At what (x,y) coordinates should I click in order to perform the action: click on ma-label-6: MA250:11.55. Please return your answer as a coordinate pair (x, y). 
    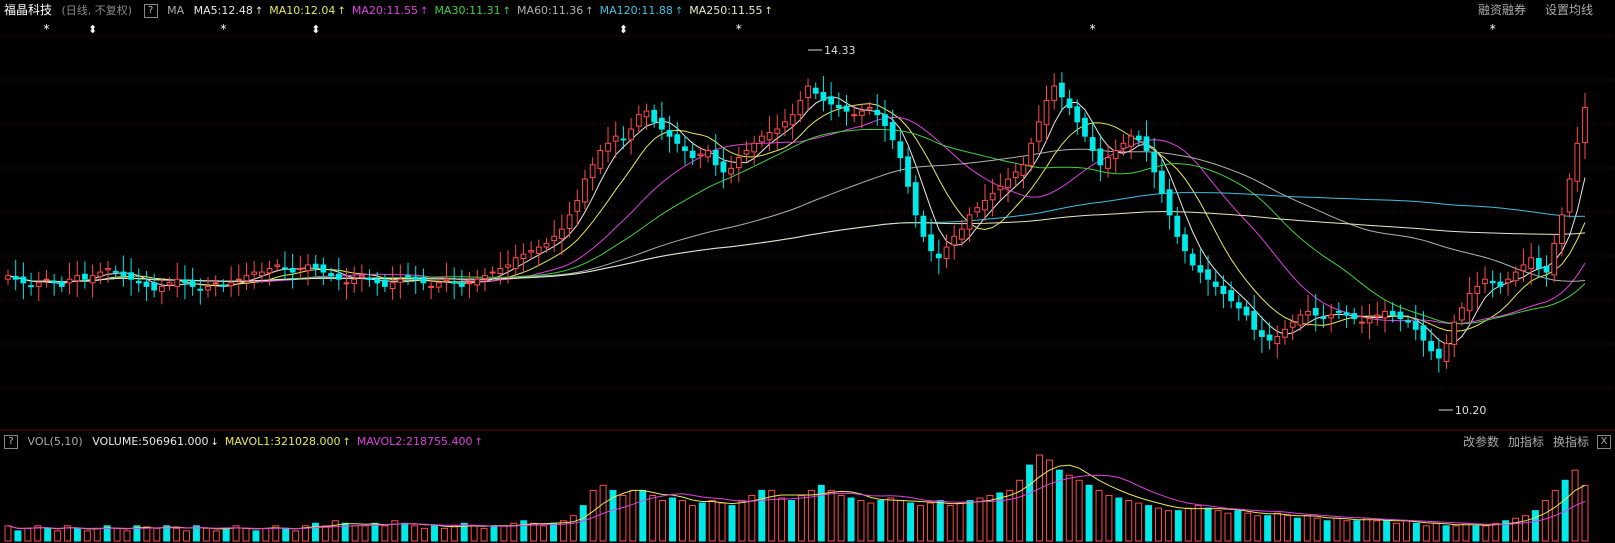
    Looking at the image, I should click on (726, 10).